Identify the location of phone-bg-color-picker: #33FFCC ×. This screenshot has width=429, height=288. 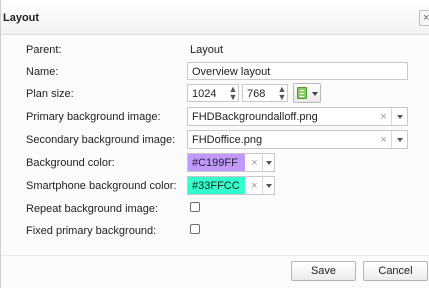
(231, 185).